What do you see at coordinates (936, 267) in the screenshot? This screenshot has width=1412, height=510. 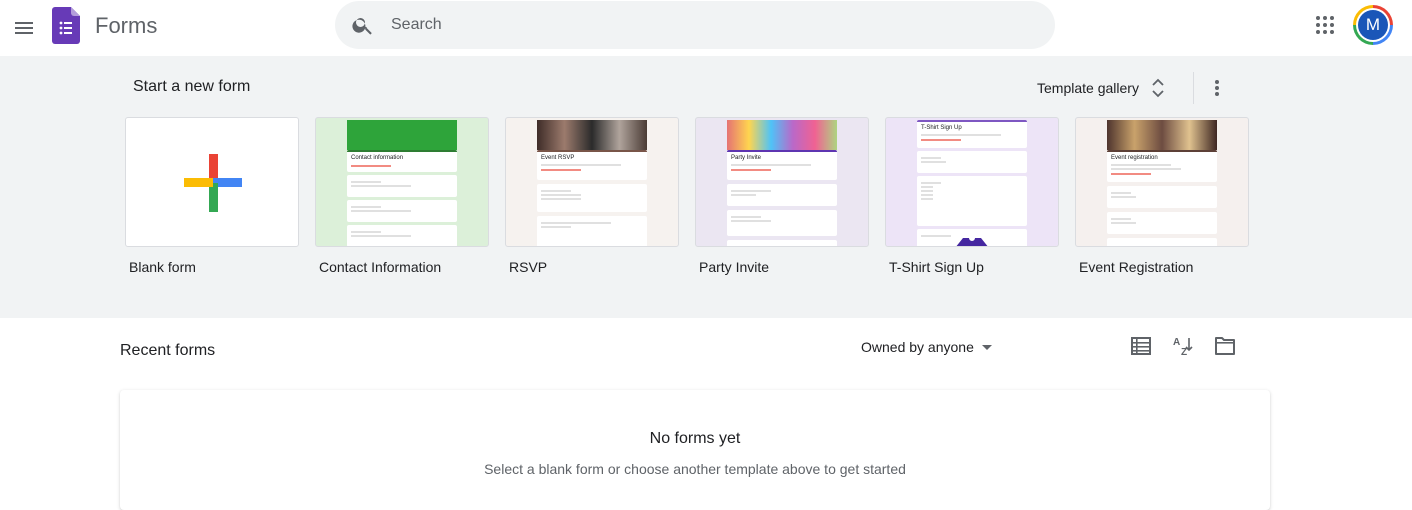 I see `template-label: T-Shirt Sign Up` at bounding box center [936, 267].